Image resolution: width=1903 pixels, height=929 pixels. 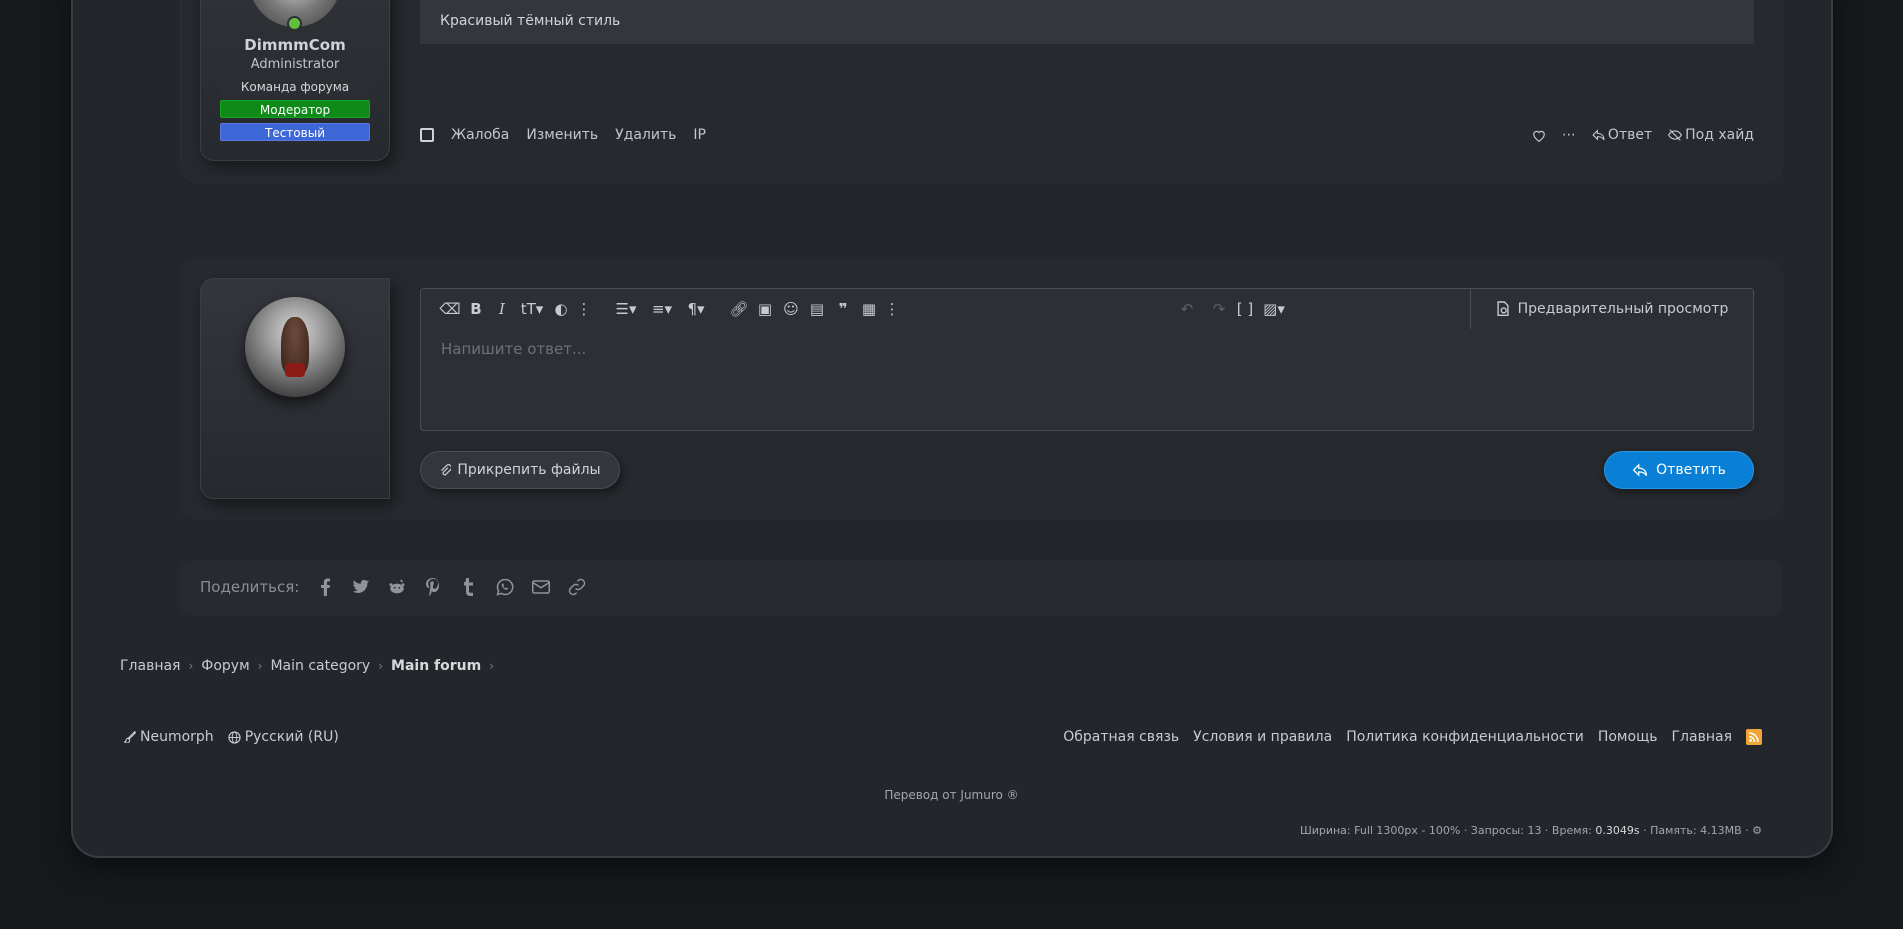 What do you see at coordinates (250, 587) in the screenshot?
I see `share-label: Поделиться:` at bounding box center [250, 587].